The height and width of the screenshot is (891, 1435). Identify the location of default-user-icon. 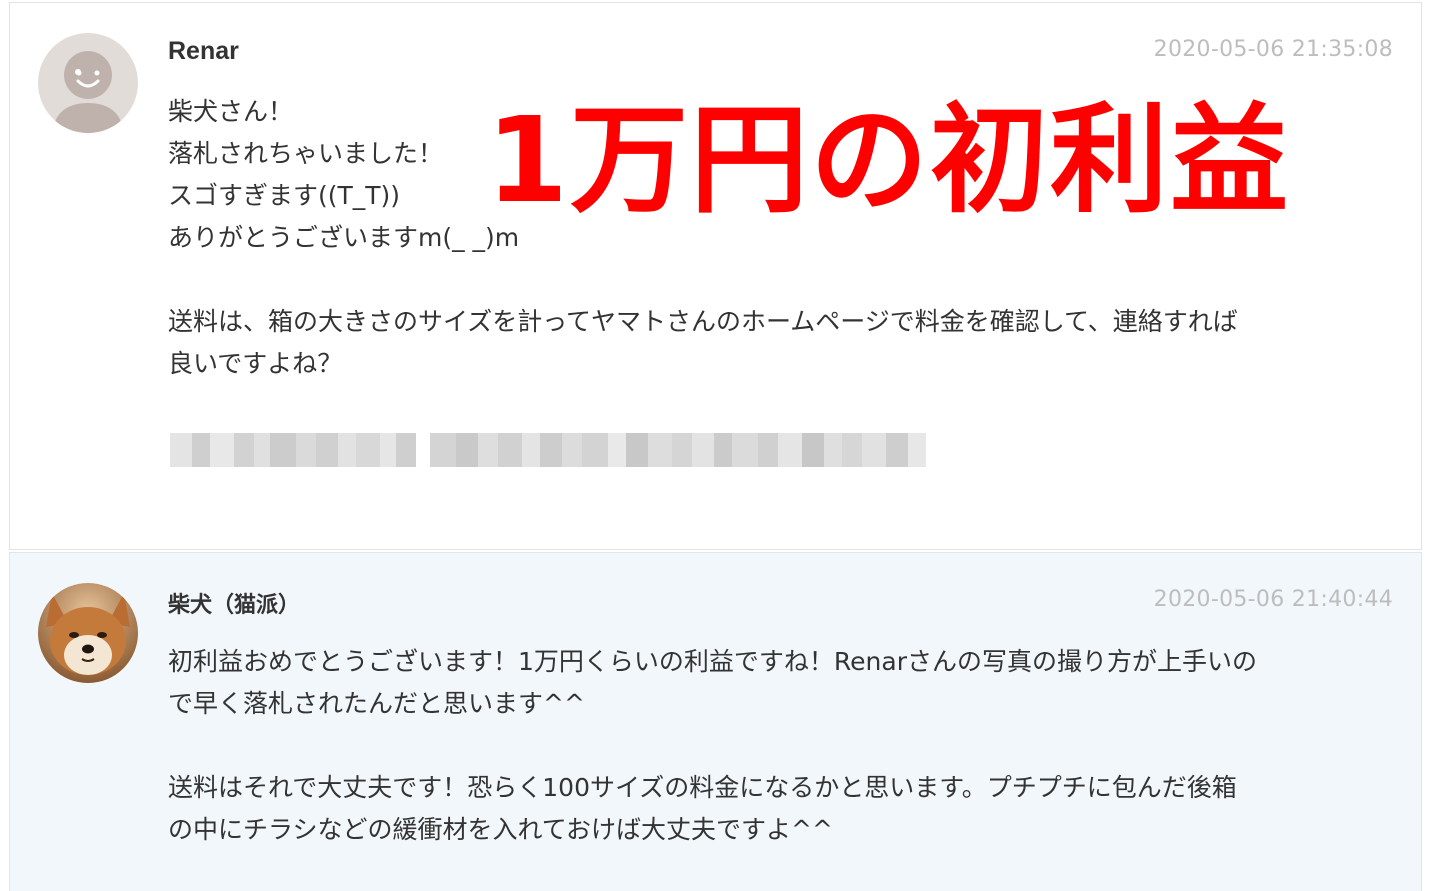
(88, 83).